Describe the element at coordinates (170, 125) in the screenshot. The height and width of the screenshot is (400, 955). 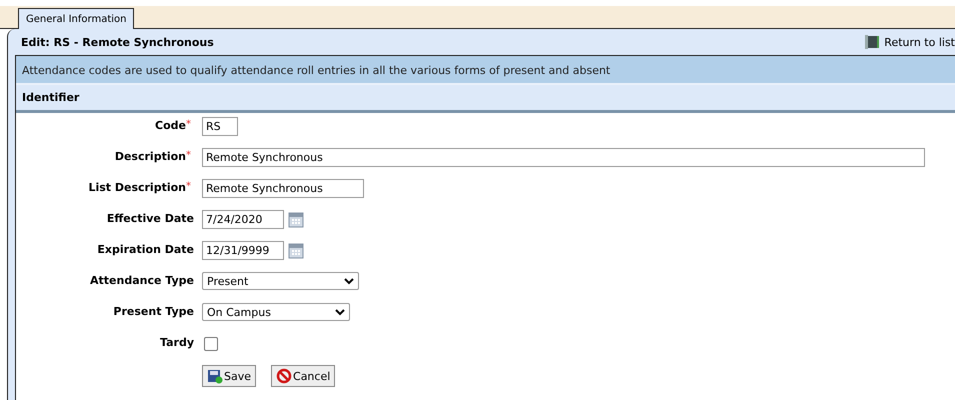
I see `field-label: Code` at that location.